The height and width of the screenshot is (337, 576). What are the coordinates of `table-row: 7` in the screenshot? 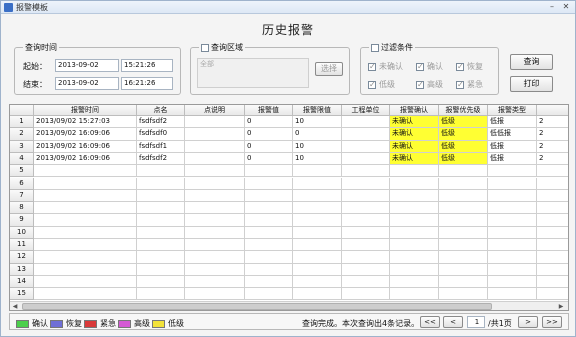 It's located at (289, 196).